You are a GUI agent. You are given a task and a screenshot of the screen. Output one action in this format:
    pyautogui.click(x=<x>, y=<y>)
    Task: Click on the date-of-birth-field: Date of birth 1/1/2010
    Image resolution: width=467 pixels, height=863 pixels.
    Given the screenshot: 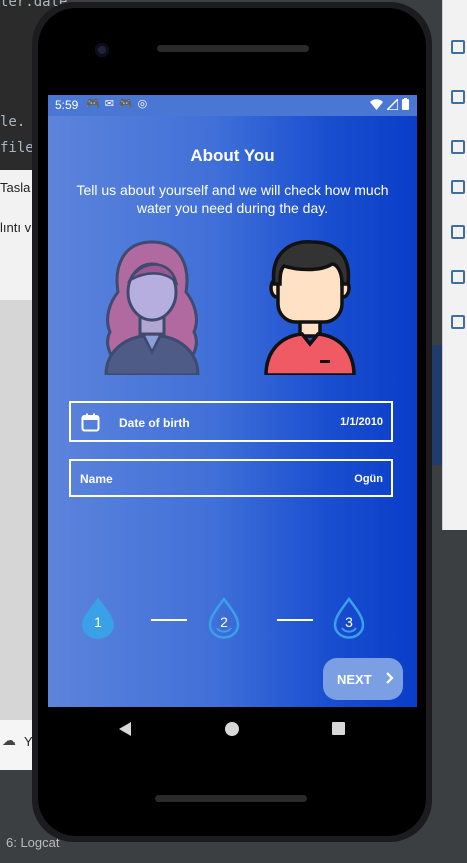 What is the action you would take?
    pyautogui.click(x=231, y=421)
    